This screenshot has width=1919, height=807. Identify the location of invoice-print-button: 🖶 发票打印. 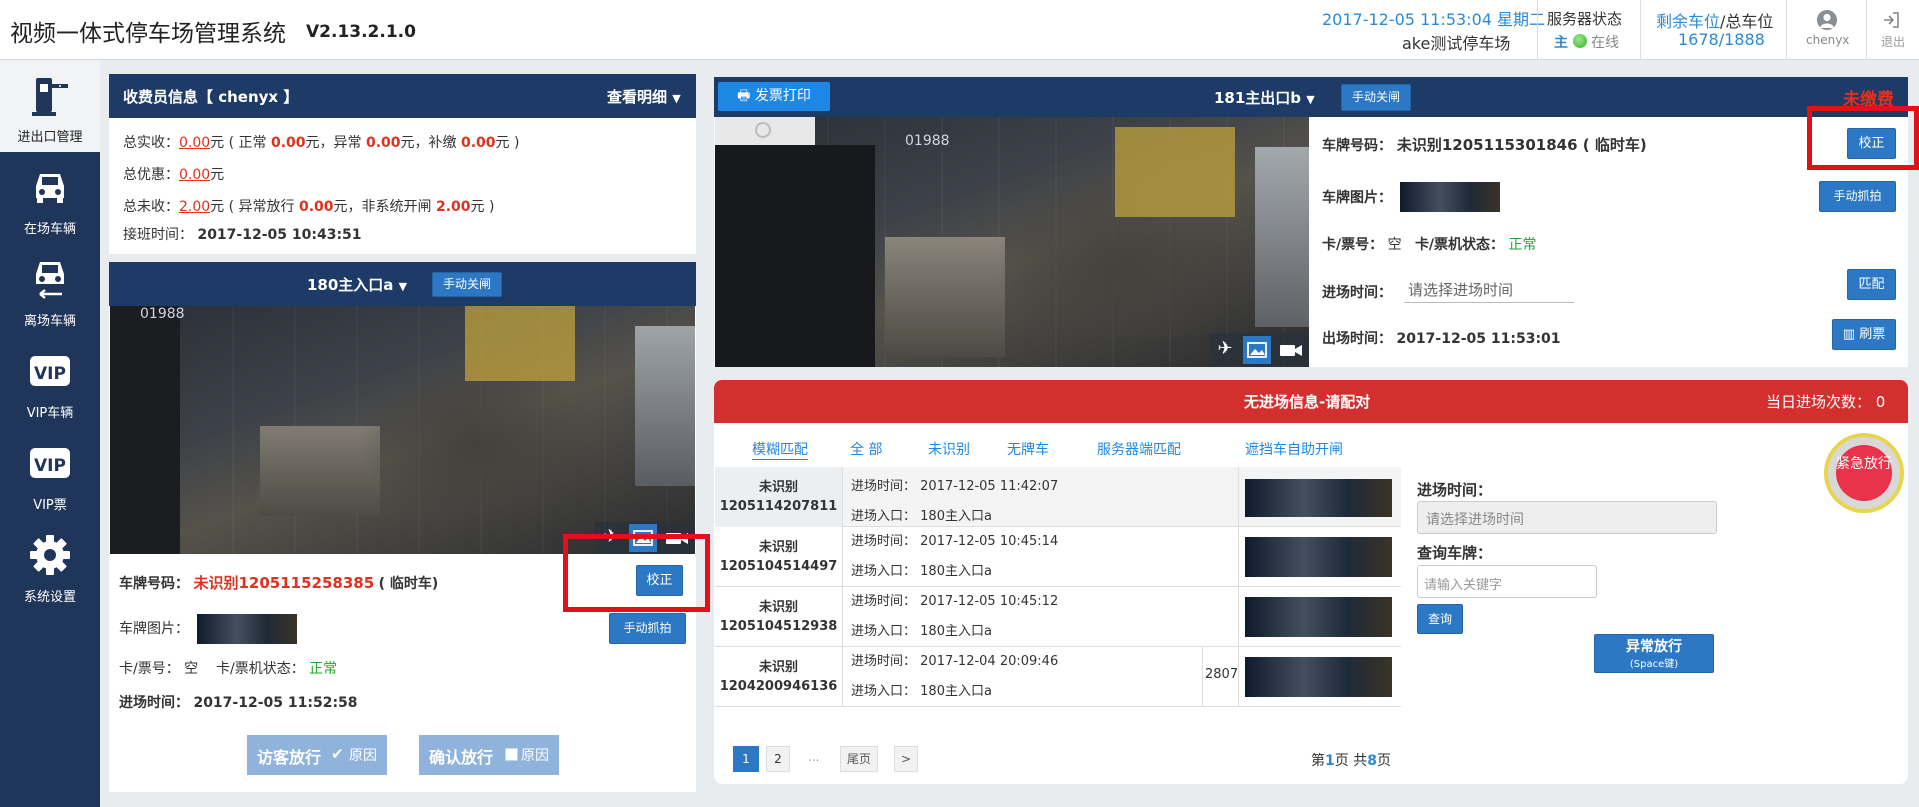
(774, 96).